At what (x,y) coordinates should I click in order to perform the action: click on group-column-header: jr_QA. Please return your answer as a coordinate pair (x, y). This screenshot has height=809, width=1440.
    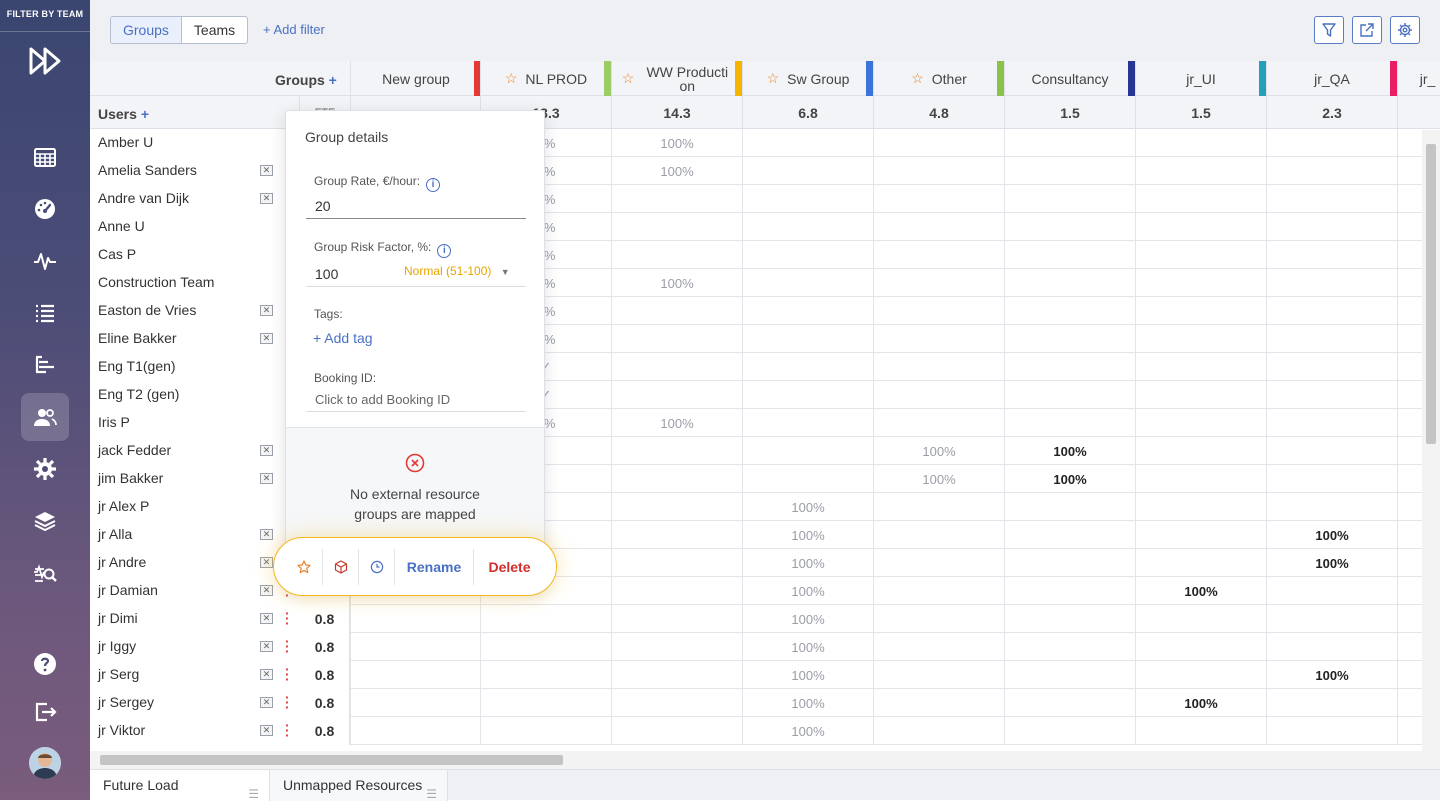
    Looking at the image, I should click on (1331, 78).